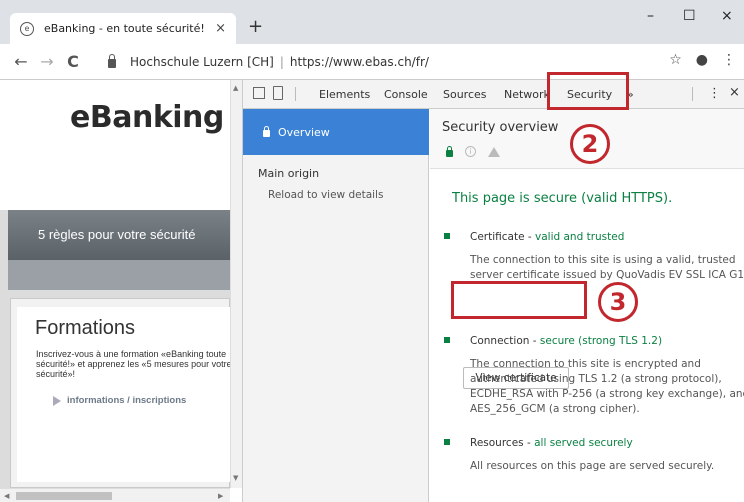 The image size is (744, 502). I want to click on certificate-heading: Certificate - valid and trusted, so click(547, 237).